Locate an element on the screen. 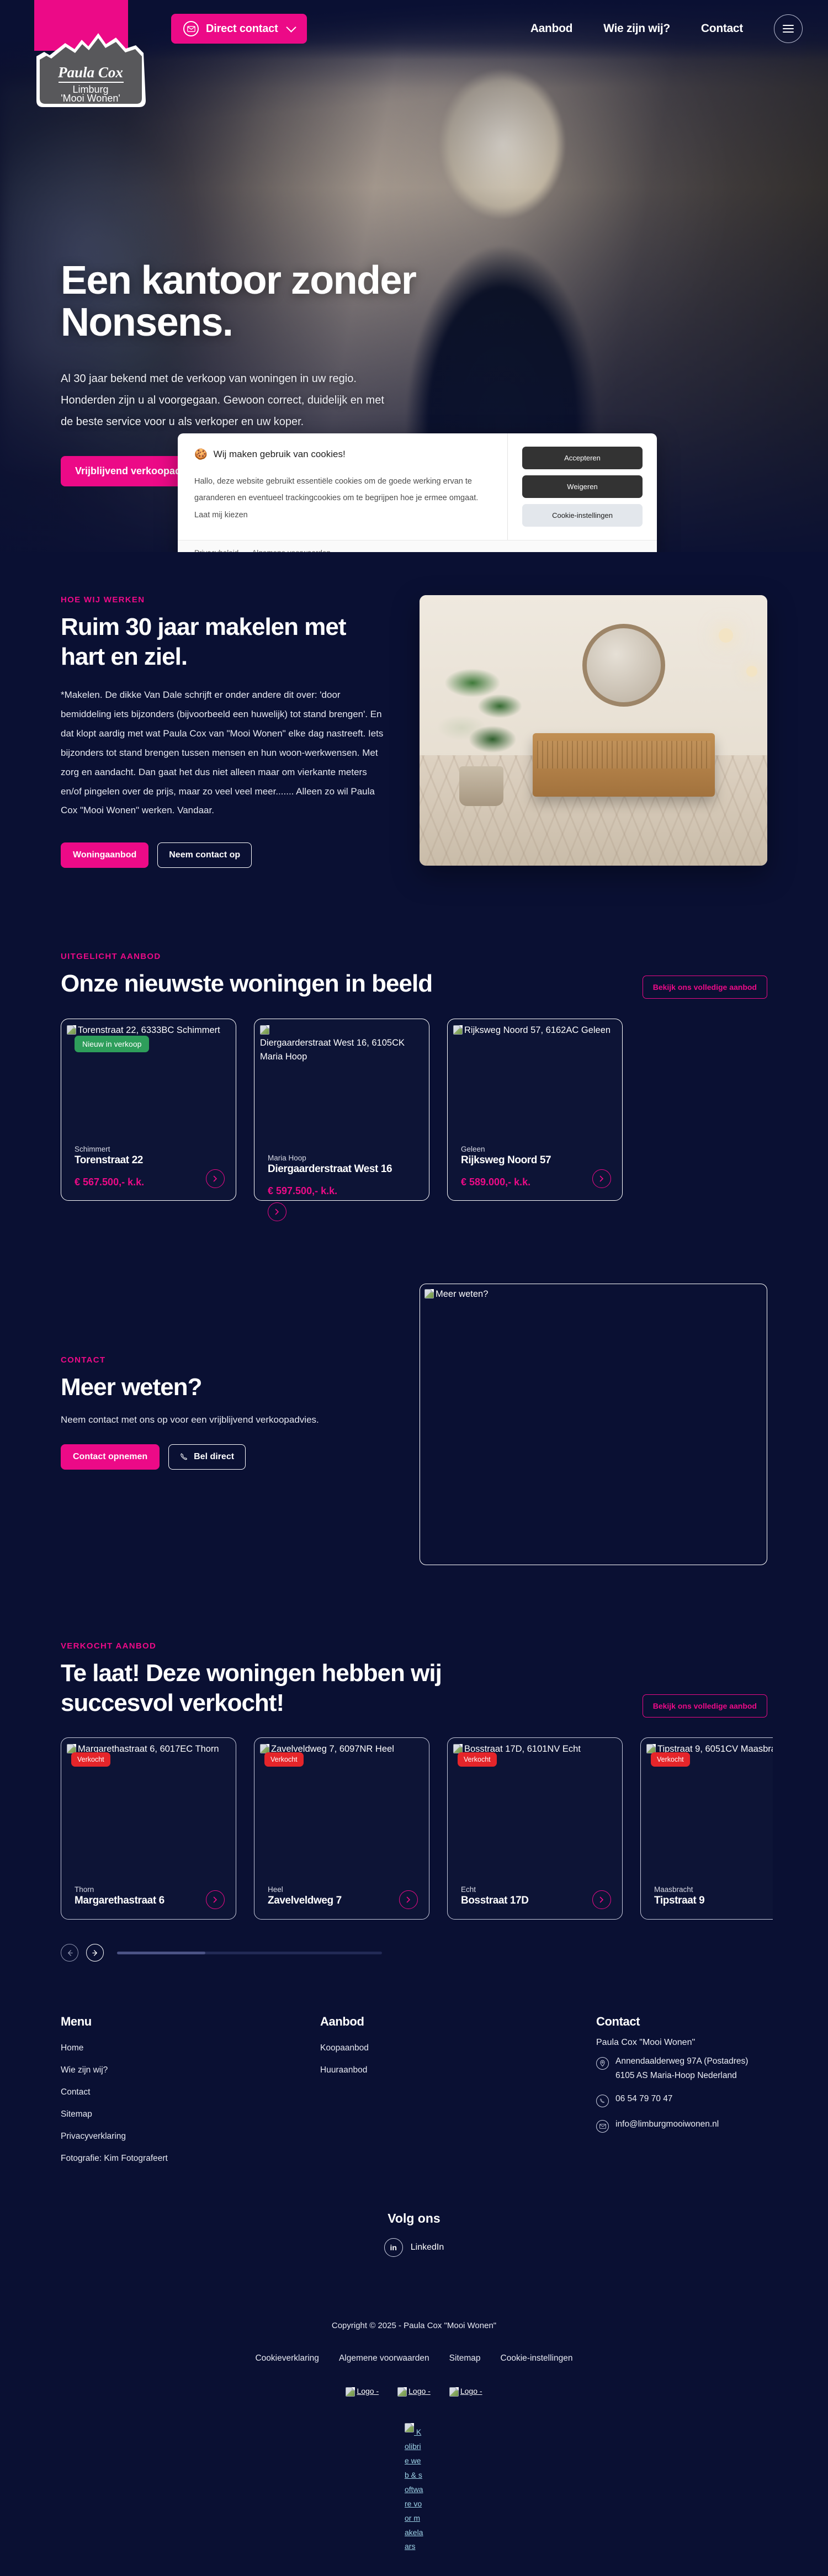  footer-email-address: info@limburgmooiwonen.nl is located at coordinates (667, 2124).